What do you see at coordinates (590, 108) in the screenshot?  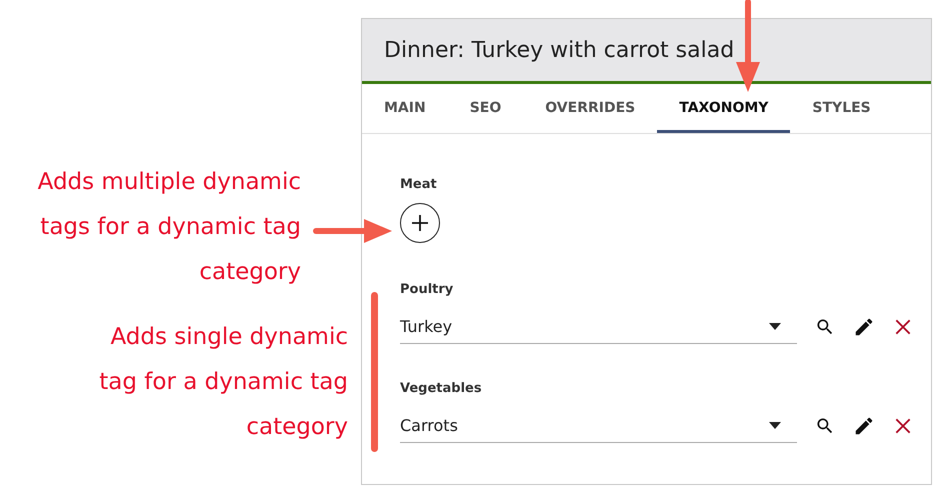 I see `tab: OVERRIDES` at bounding box center [590, 108].